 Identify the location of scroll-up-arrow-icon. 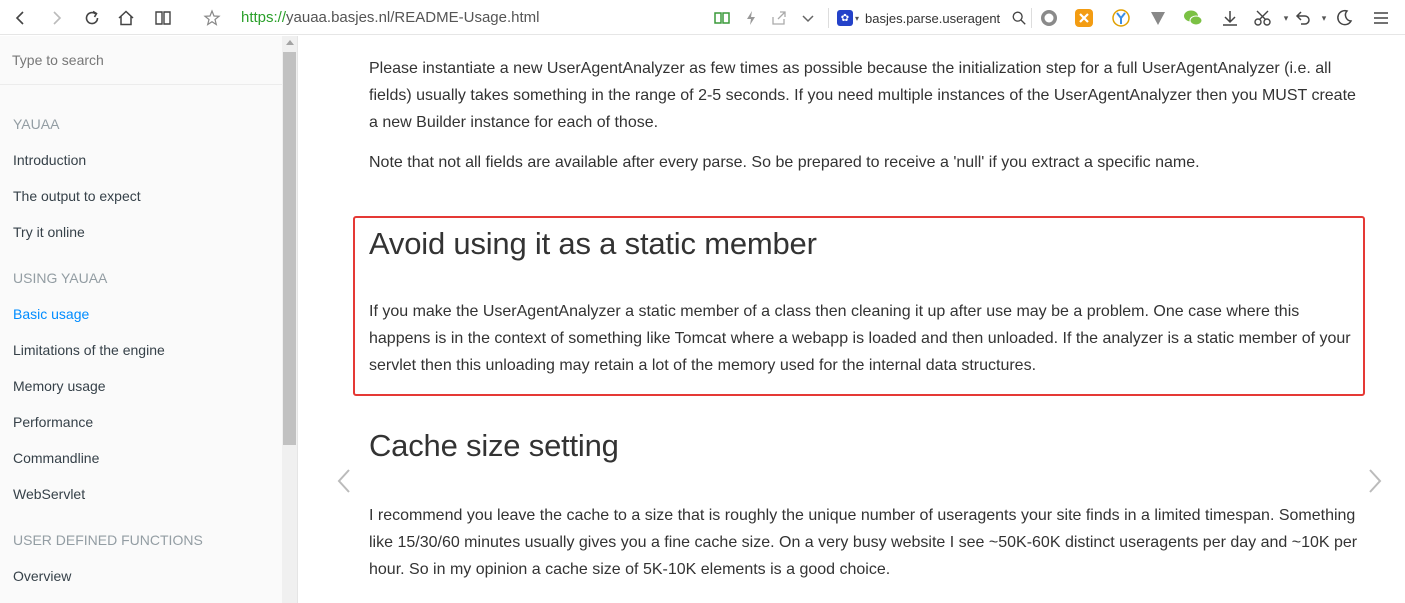
(290, 42).